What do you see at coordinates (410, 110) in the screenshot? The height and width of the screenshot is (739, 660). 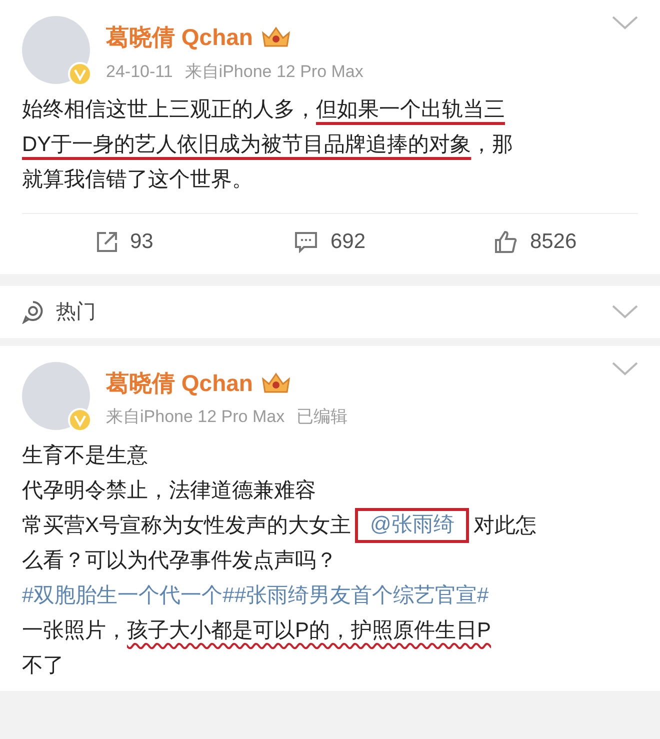 I see `underlined-text: 但如果一个出轨当三` at bounding box center [410, 110].